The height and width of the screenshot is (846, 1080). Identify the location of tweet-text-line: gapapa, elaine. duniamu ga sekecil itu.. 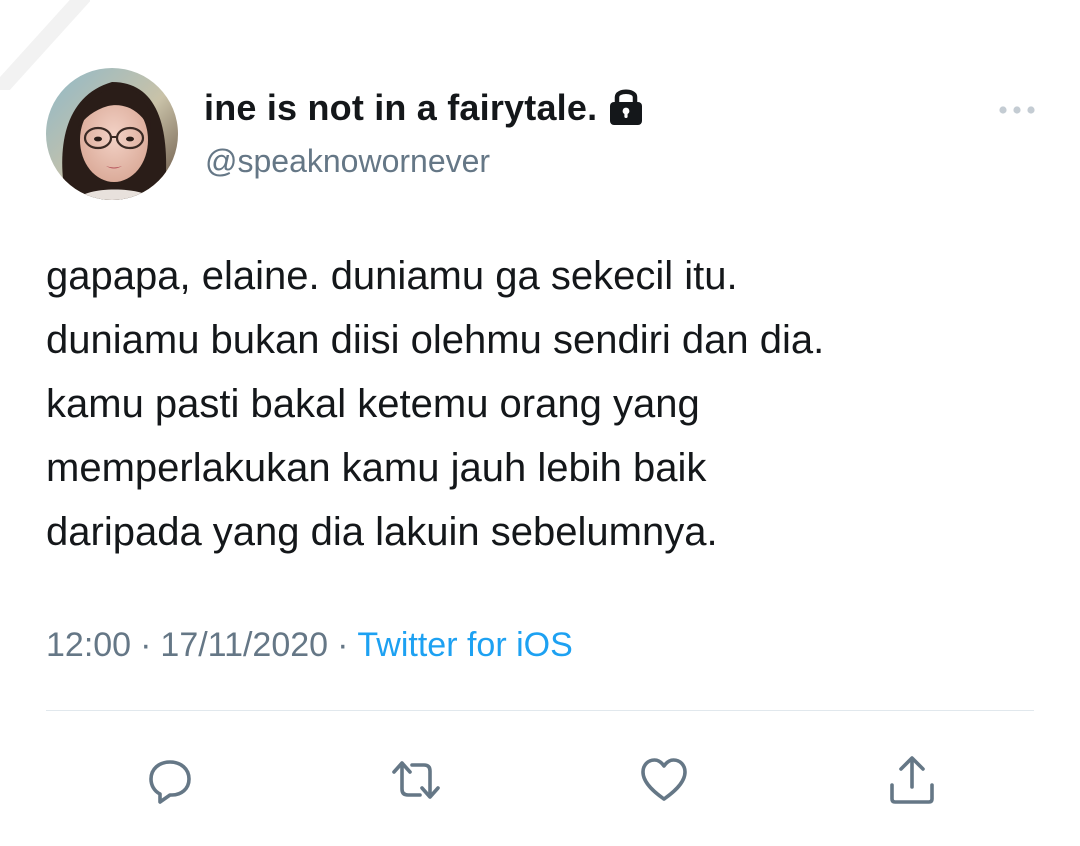
(392, 276).